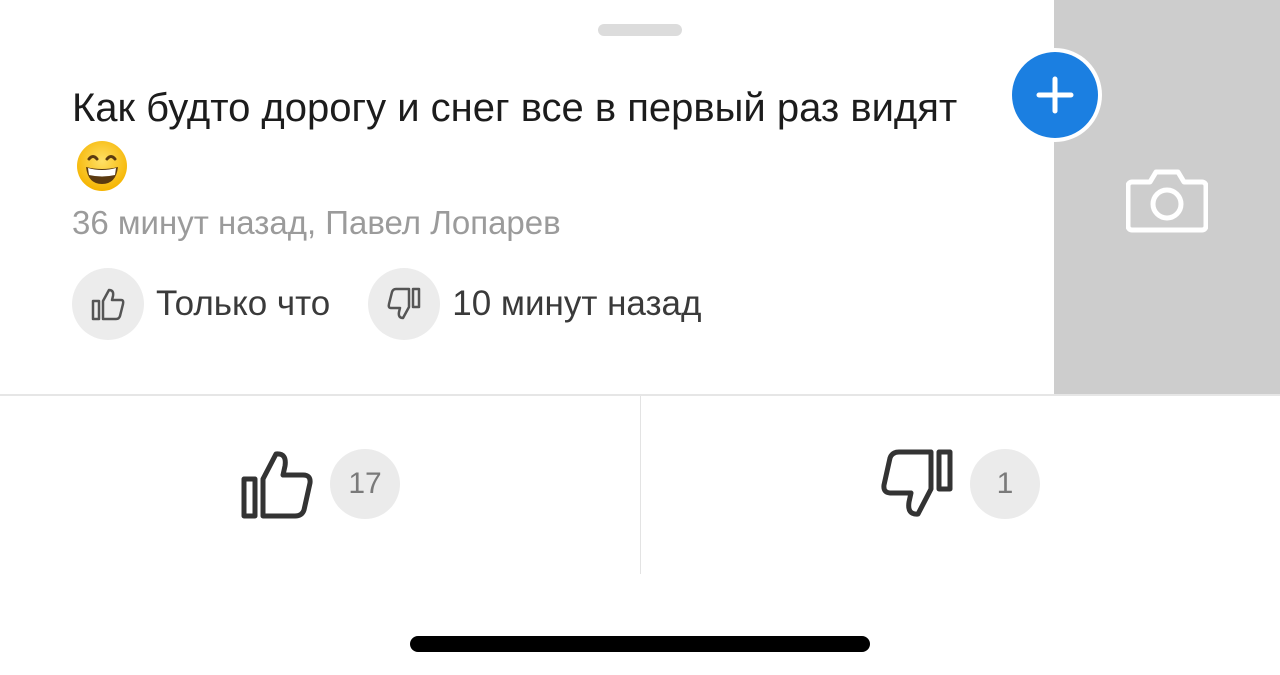 Image resolution: width=1280 pixels, height=675 pixels. Describe the element at coordinates (960, 484) in the screenshot. I see `dislike-button: 1` at that location.